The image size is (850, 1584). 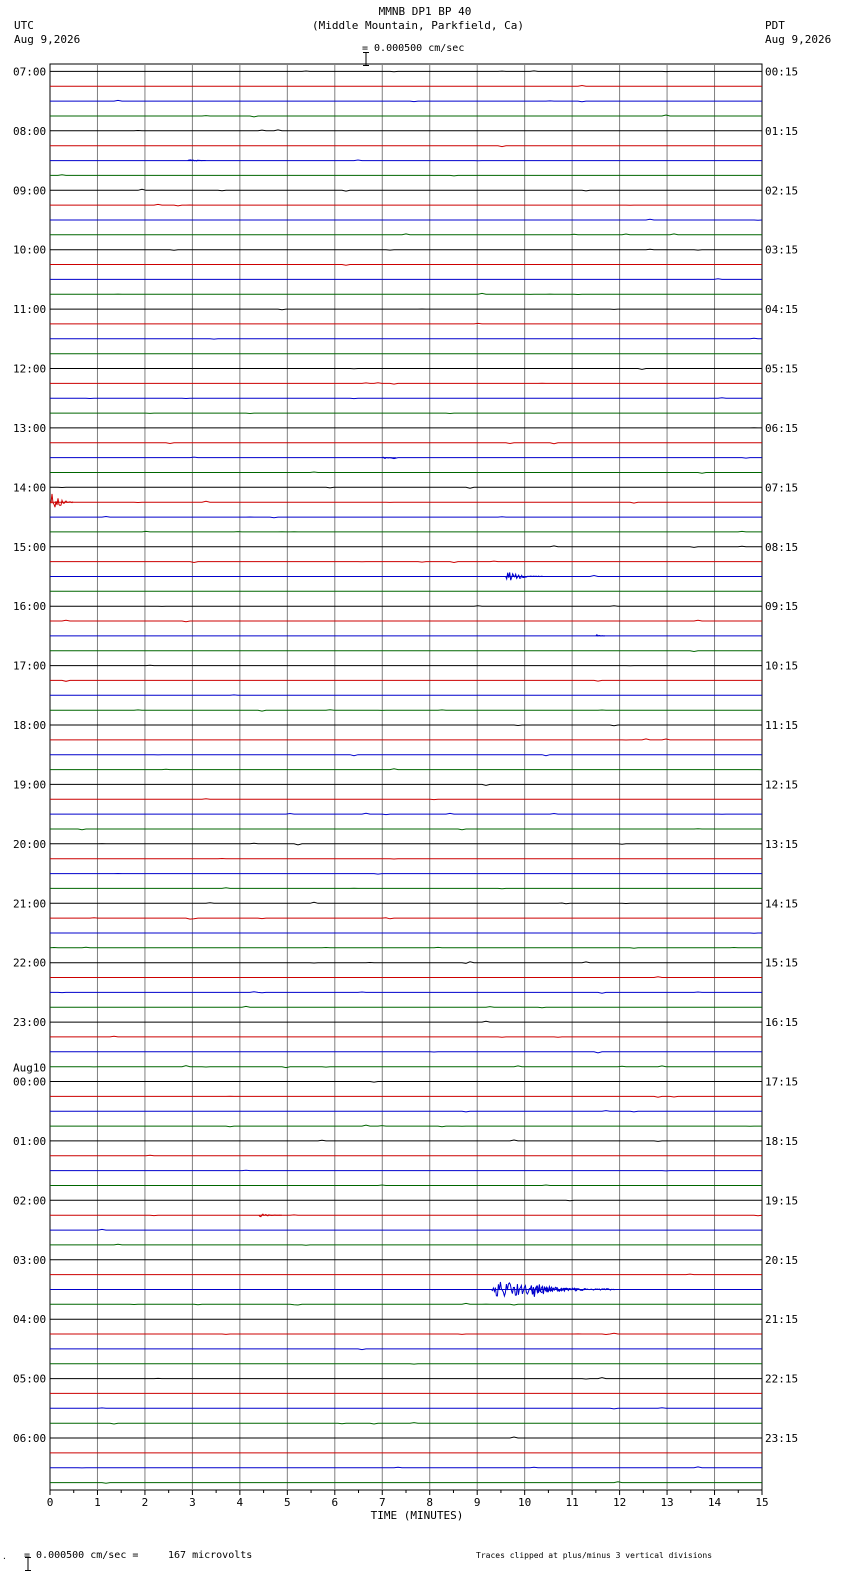 I want to click on right-hour-label: 14:15, so click(x=781, y=903).